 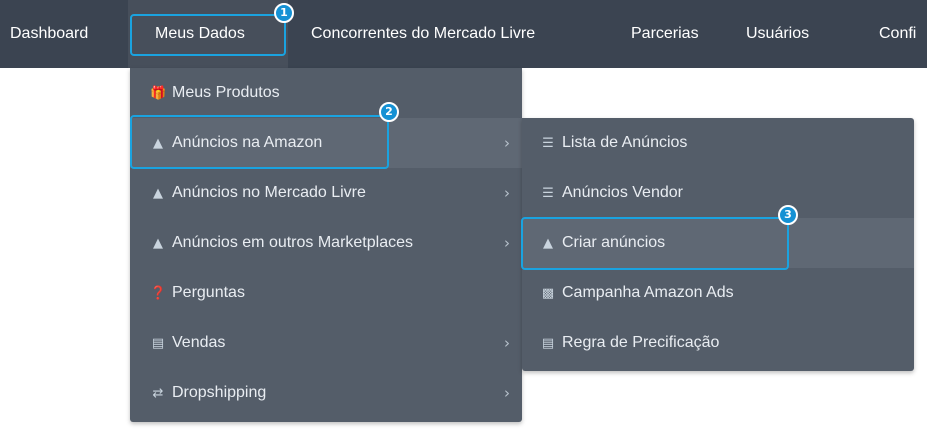 What do you see at coordinates (548, 293) in the screenshot?
I see `money-icon: ▩` at bounding box center [548, 293].